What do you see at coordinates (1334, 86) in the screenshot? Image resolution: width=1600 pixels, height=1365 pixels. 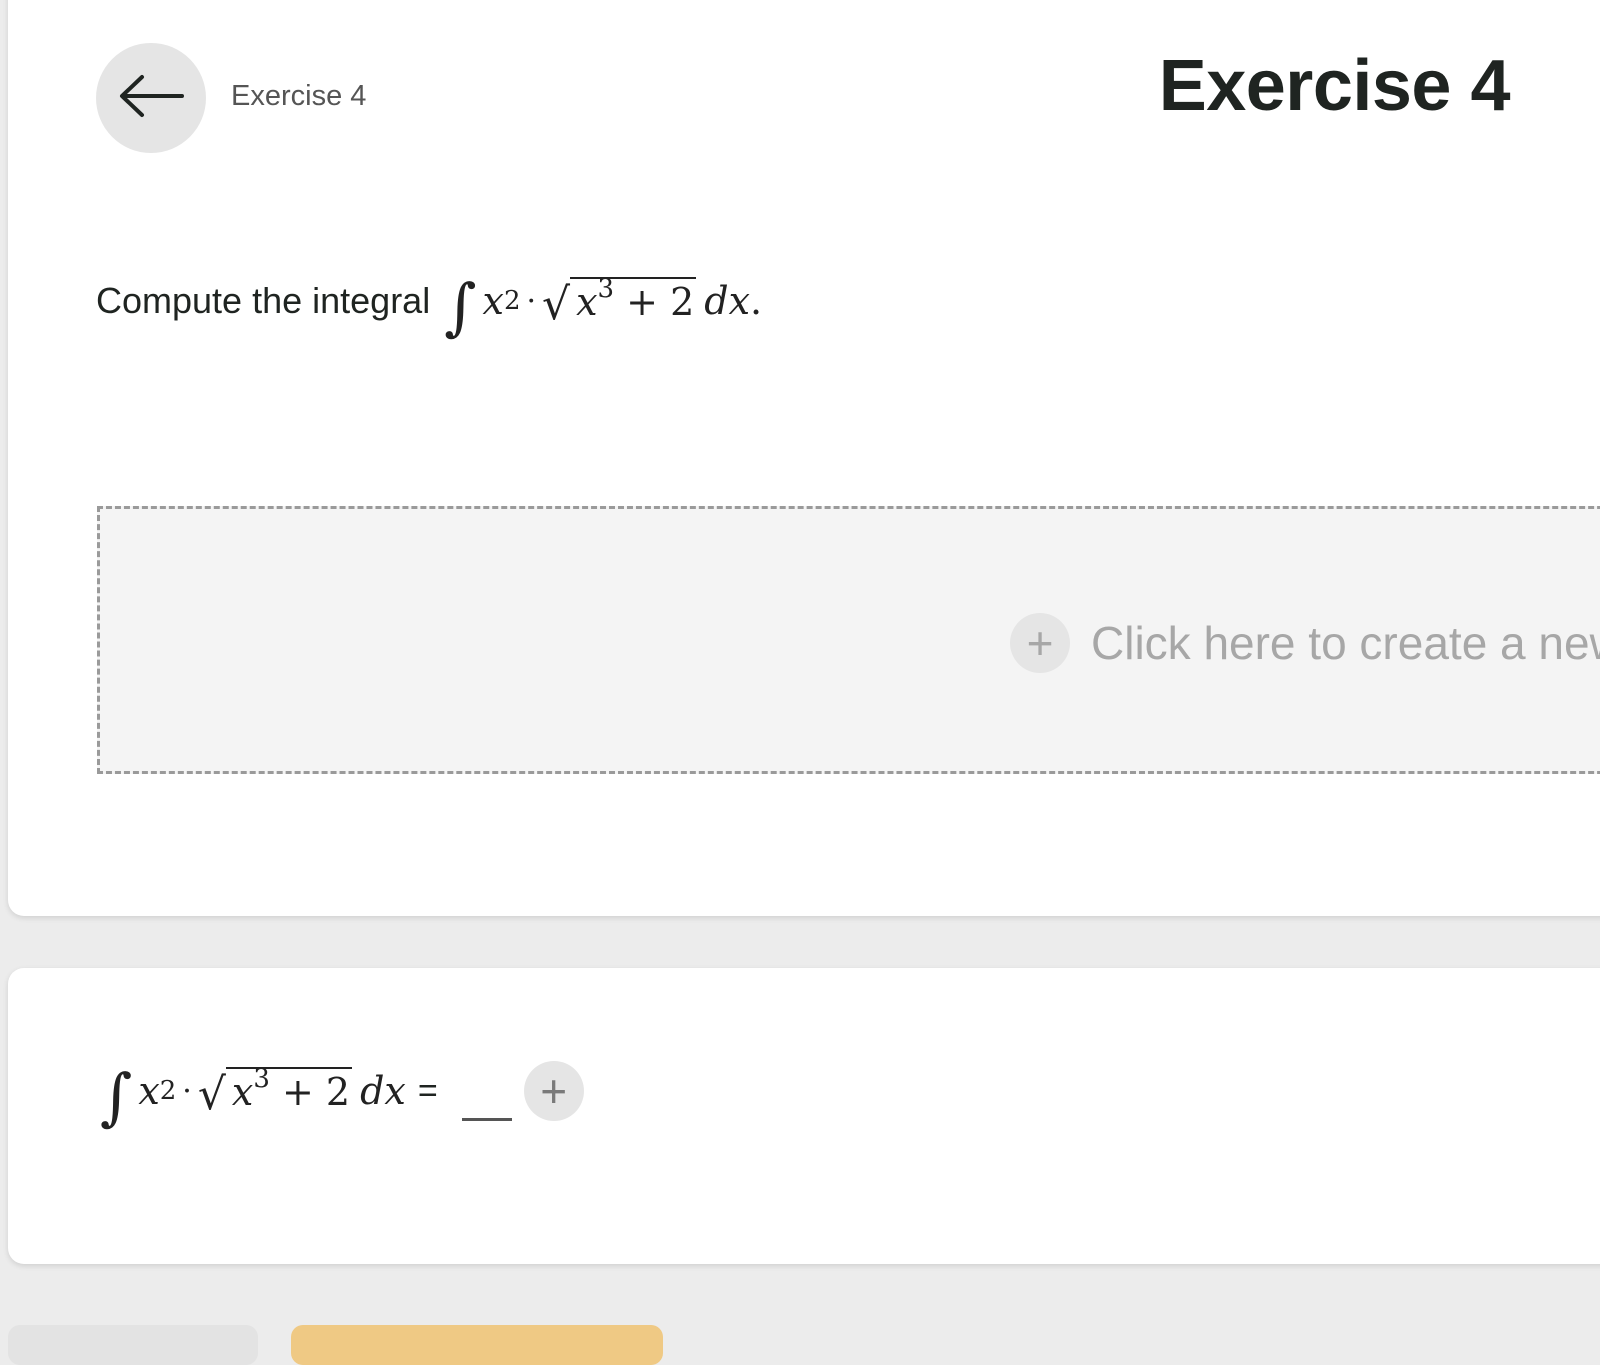 I see `page-title: Exercise 4` at bounding box center [1334, 86].